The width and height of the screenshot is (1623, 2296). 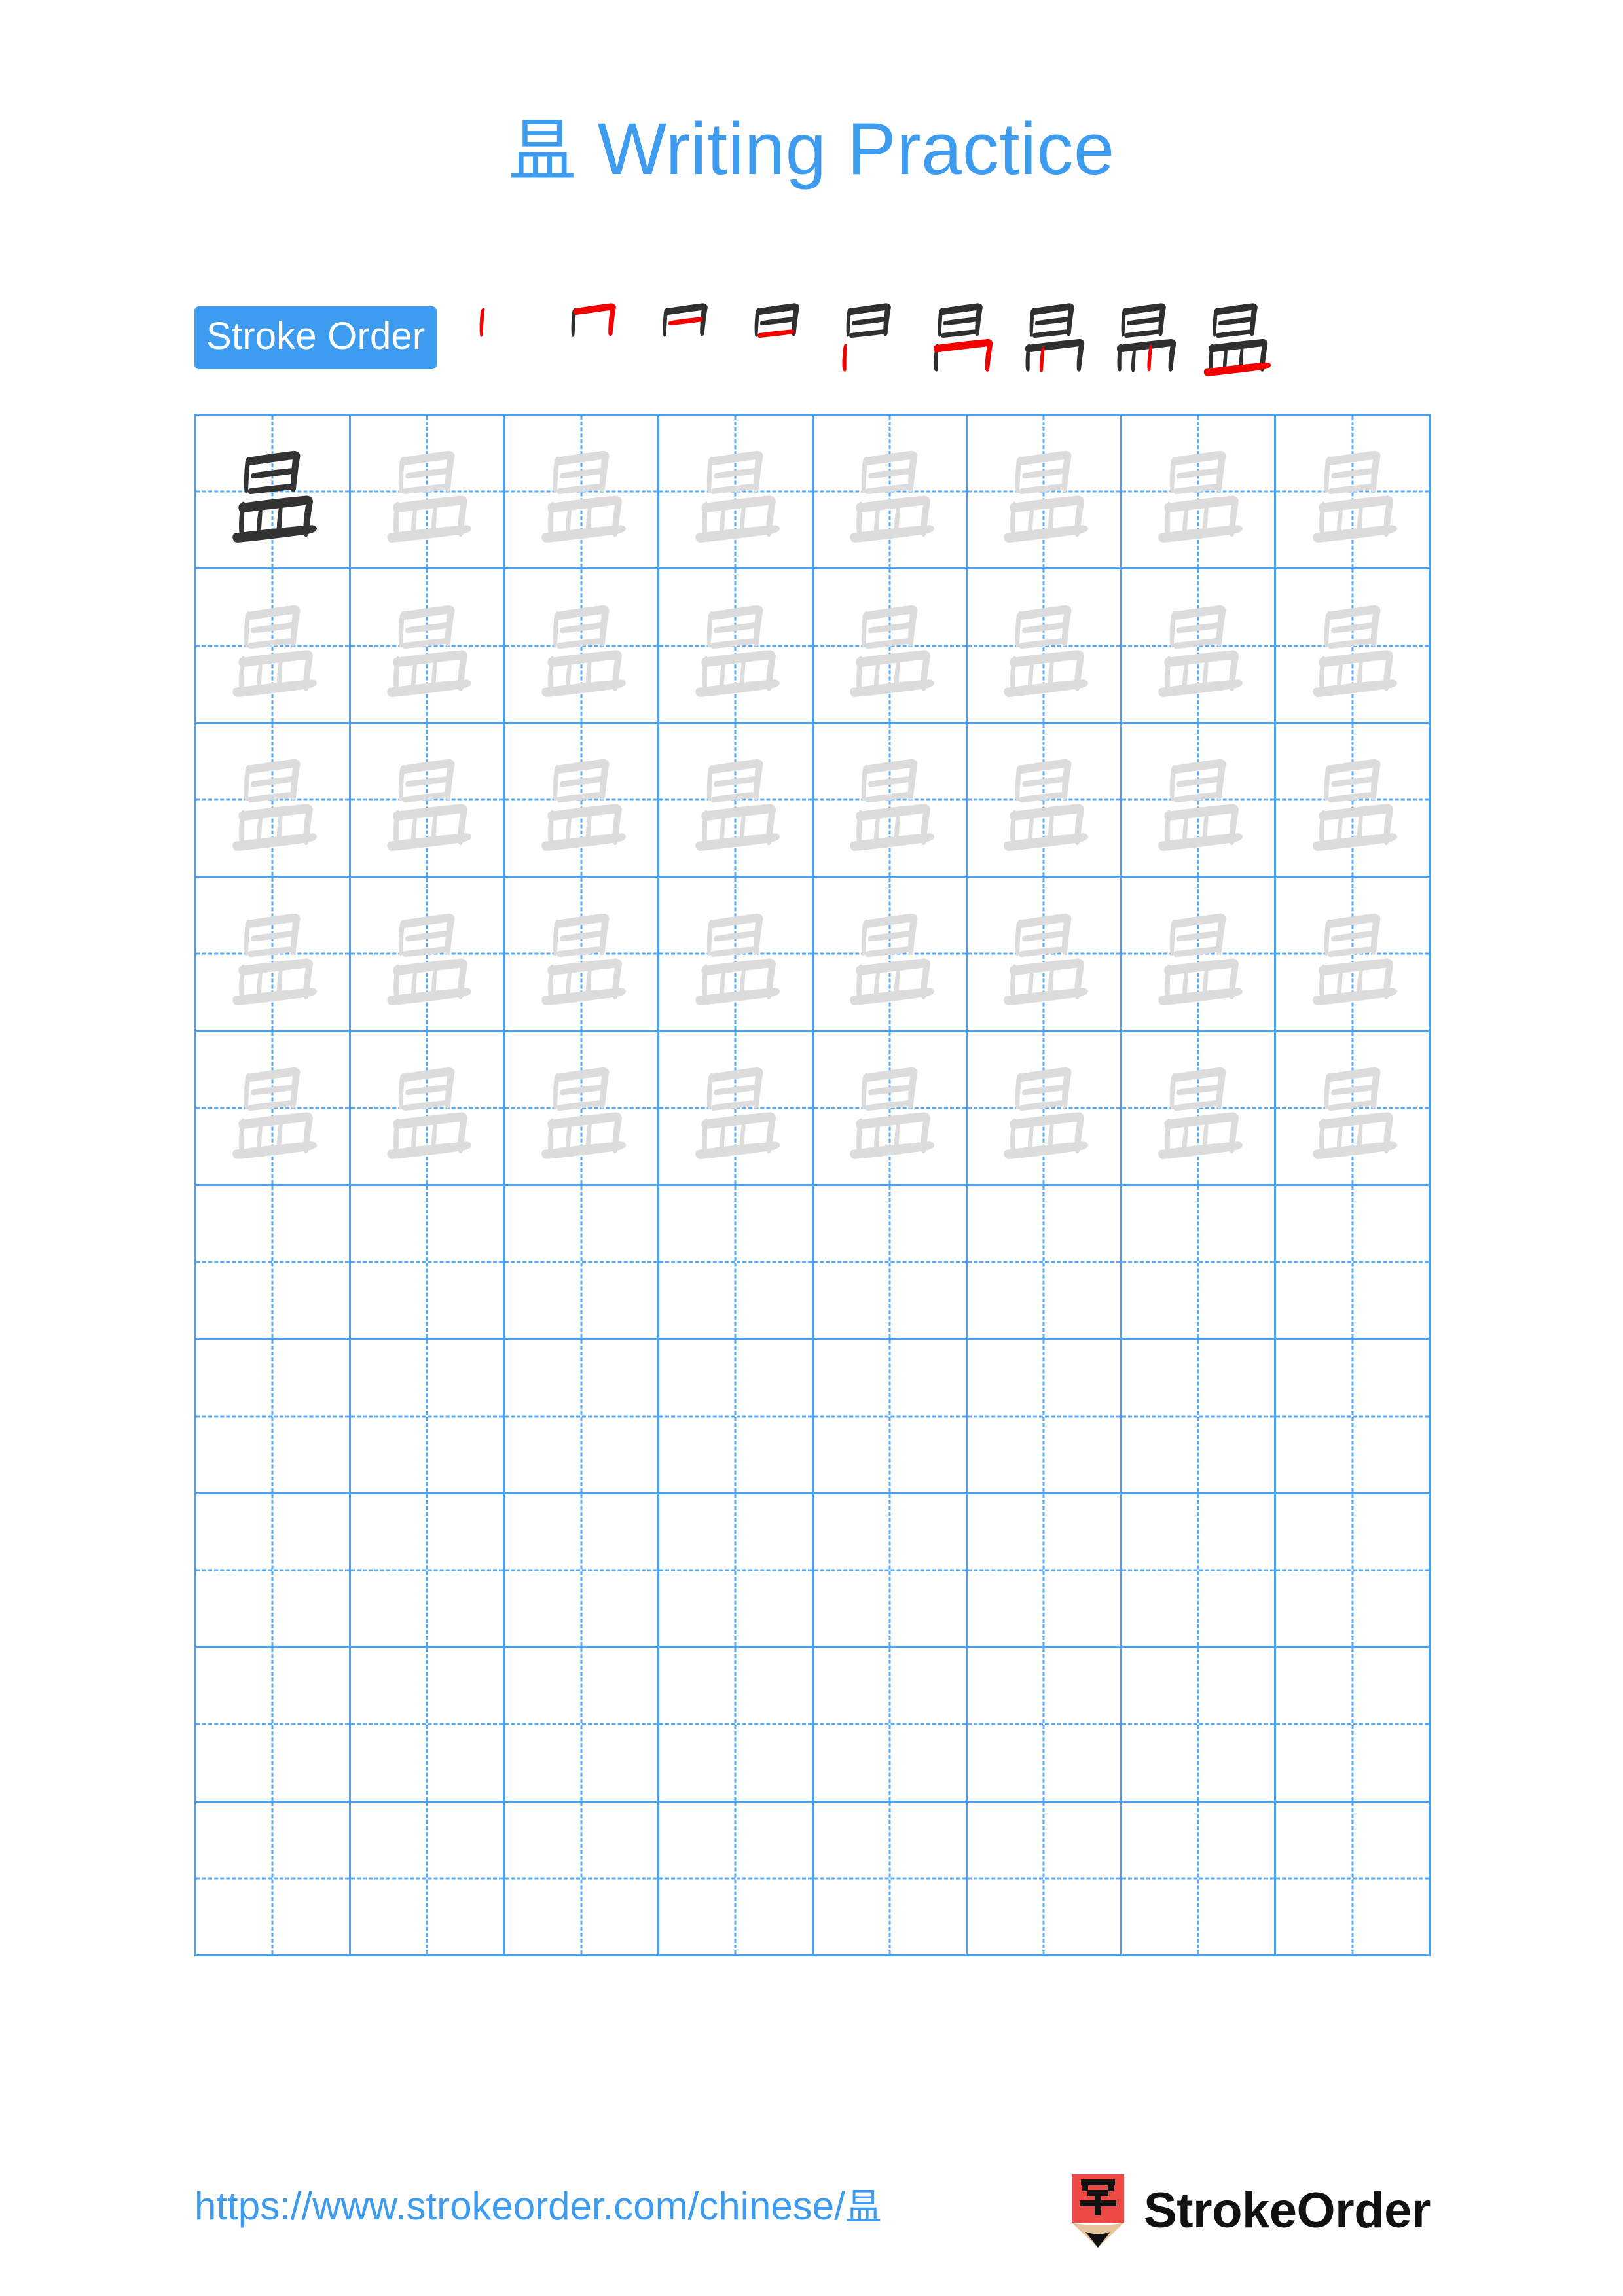 What do you see at coordinates (890, 1108) in the screenshot?
I see `practice-cell-r5-c5` at bounding box center [890, 1108].